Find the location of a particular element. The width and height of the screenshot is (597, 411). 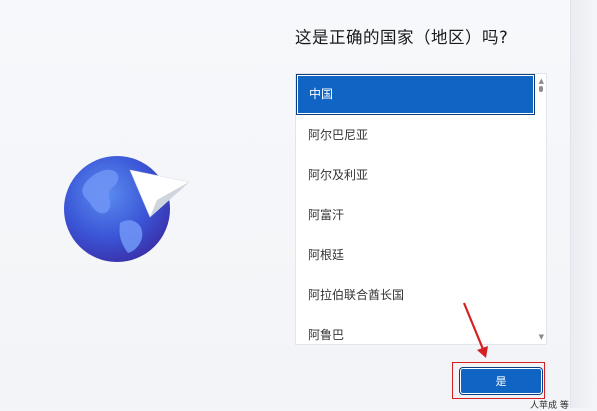

corner-text: 人苹成 等 is located at coordinates (549, 406).